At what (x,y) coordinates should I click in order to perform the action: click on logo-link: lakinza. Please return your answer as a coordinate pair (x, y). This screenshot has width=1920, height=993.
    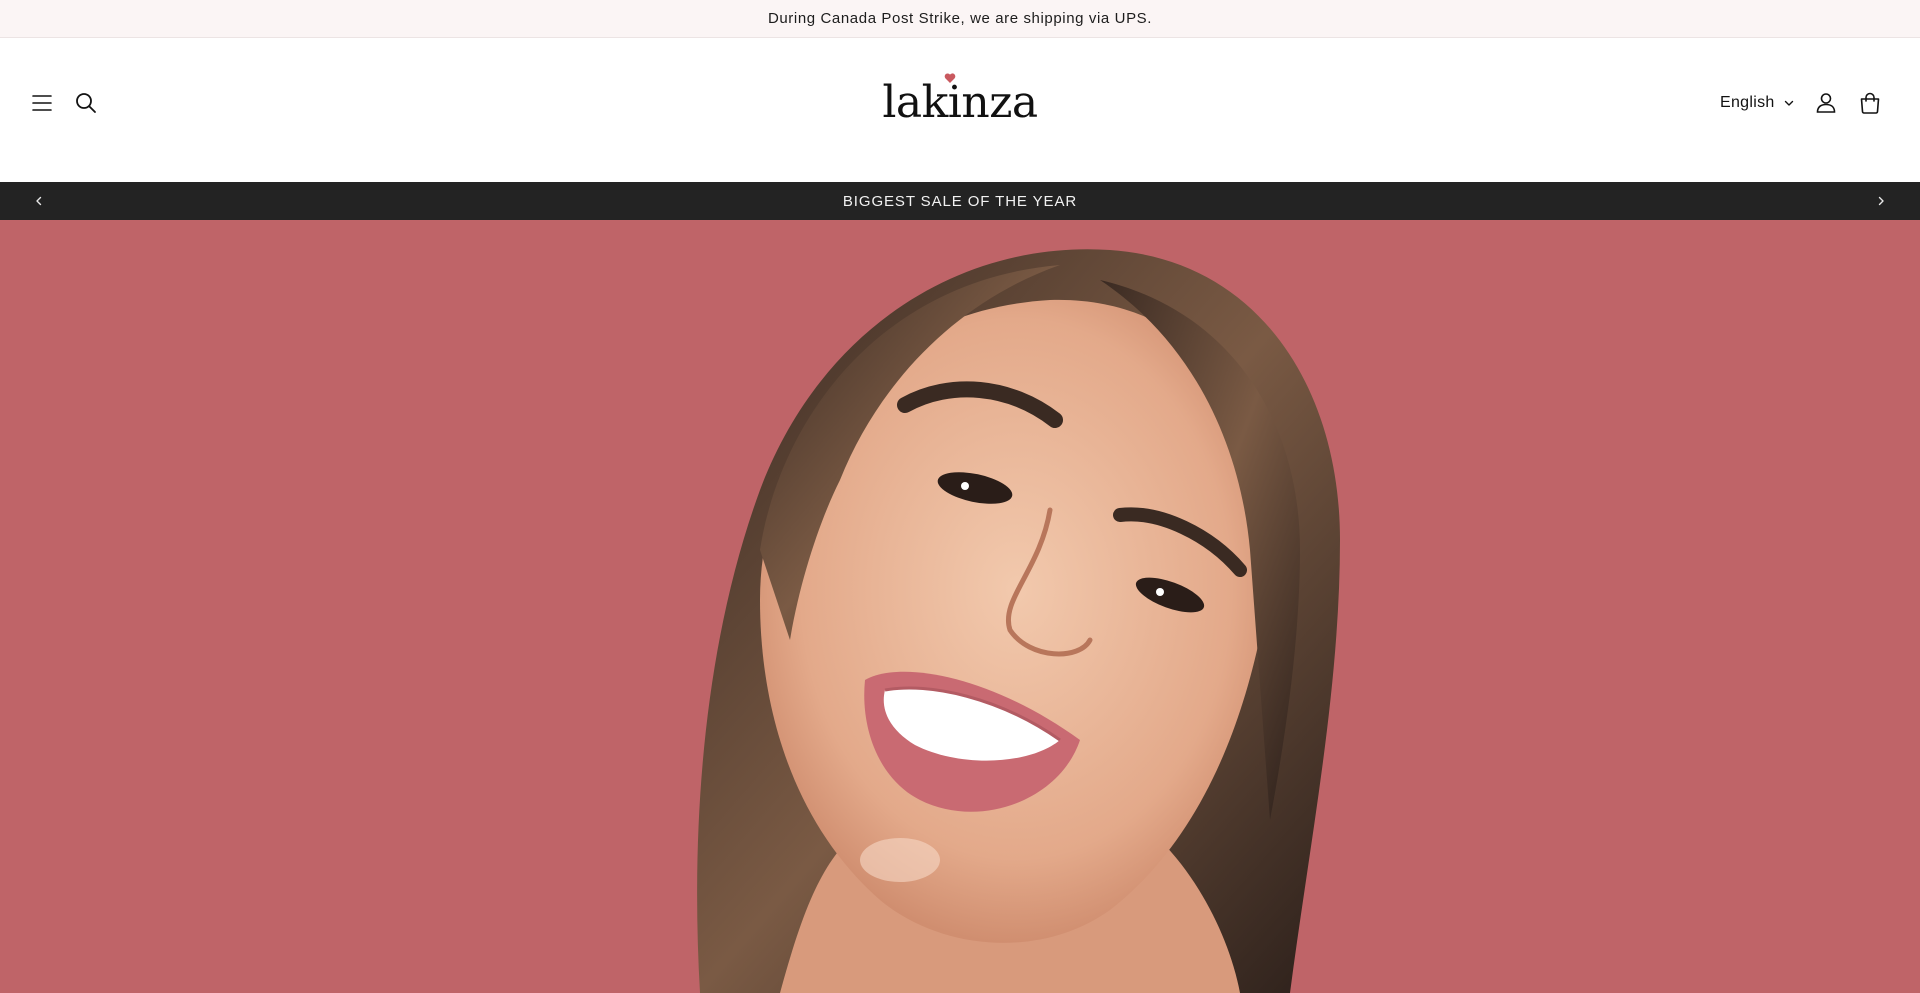
    Looking at the image, I should click on (960, 99).